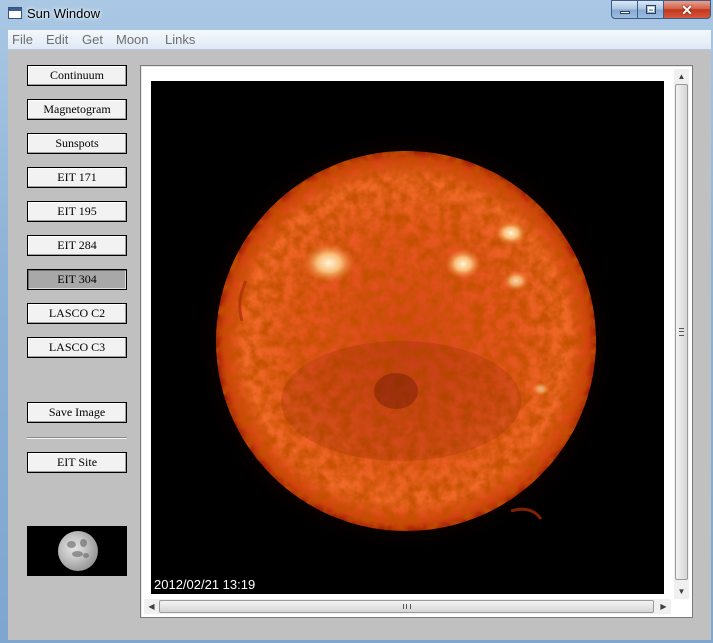 This screenshot has width=713, height=643. Describe the element at coordinates (77, 279) in the screenshot. I see `eit-304-button: EIT 304` at that location.